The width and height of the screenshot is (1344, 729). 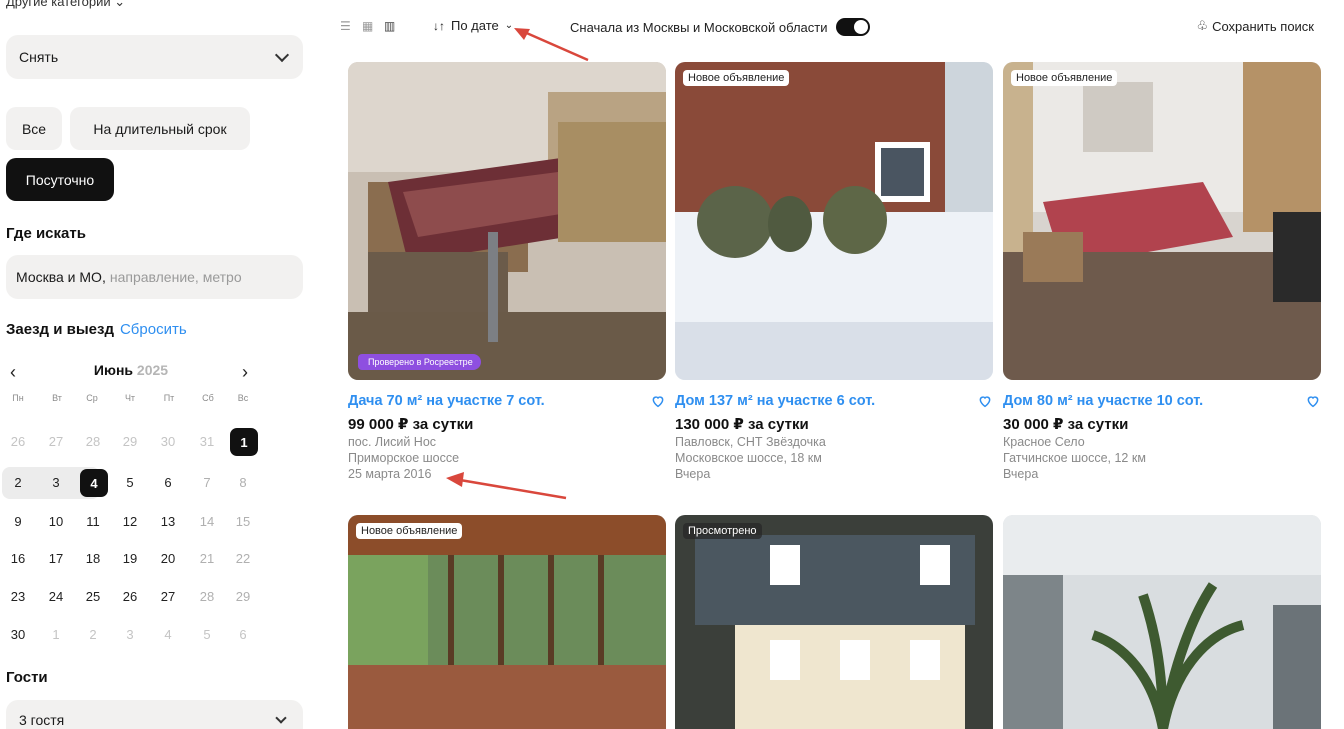 What do you see at coordinates (153, 329) in the screenshot?
I see `reset-dates-link: Сбросить` at bounding box center [153, 329].